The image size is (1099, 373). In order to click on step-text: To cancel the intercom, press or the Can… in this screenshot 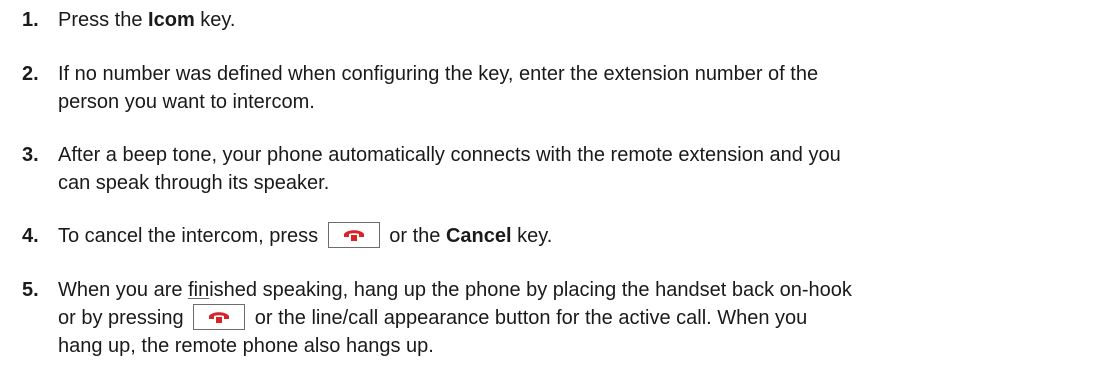, I will do `click(578, 236)`.